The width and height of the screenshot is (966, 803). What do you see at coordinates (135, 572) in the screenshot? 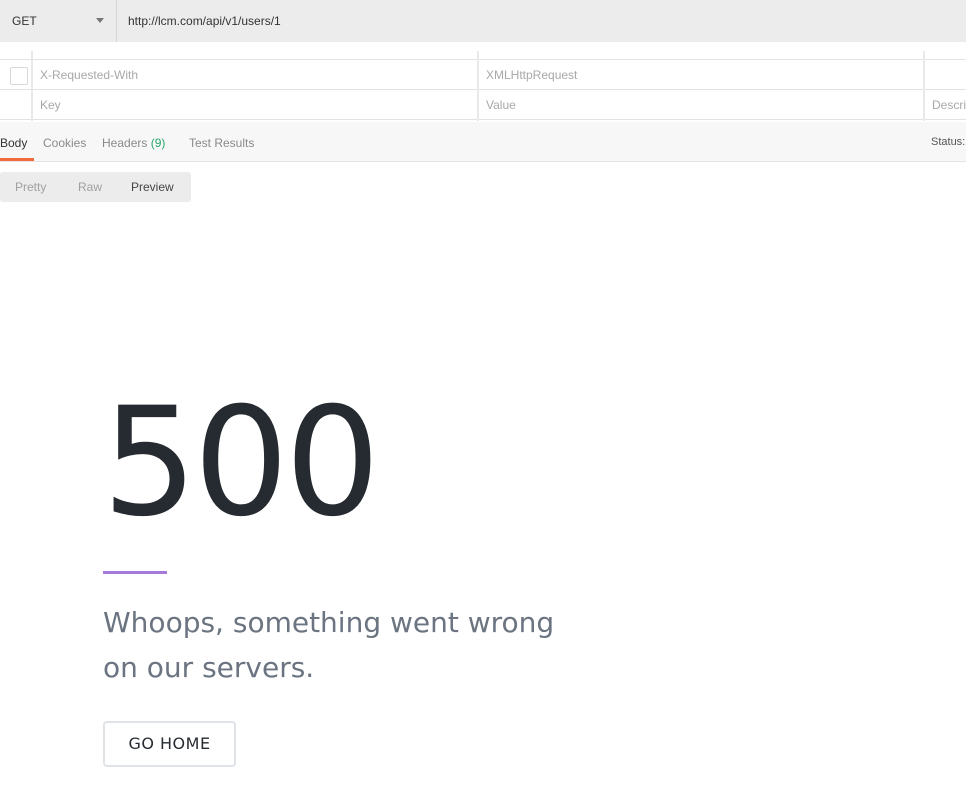
I see `accent-divider` at bounding box center [135, 572].